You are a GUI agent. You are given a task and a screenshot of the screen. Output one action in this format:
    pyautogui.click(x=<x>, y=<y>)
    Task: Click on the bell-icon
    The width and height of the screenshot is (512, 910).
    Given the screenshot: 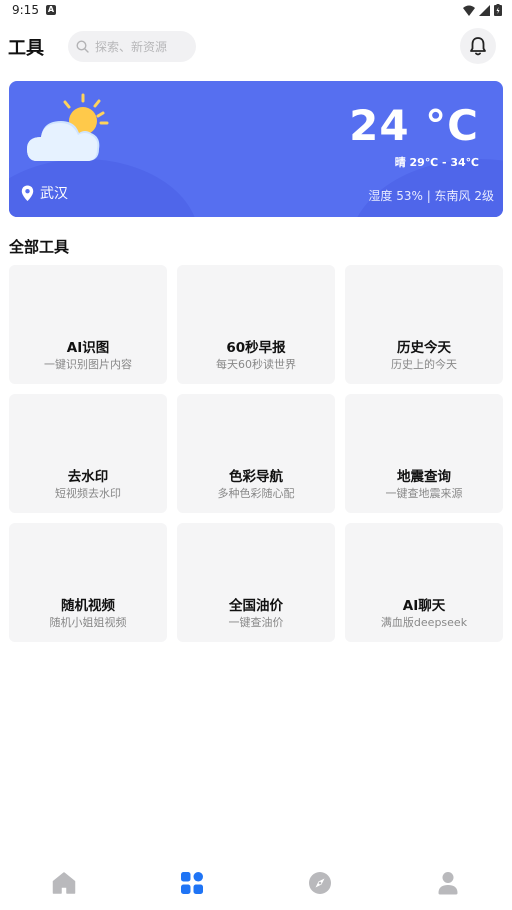 What is the action you would take?
    pyautogui.click(x=478, y=46)
    